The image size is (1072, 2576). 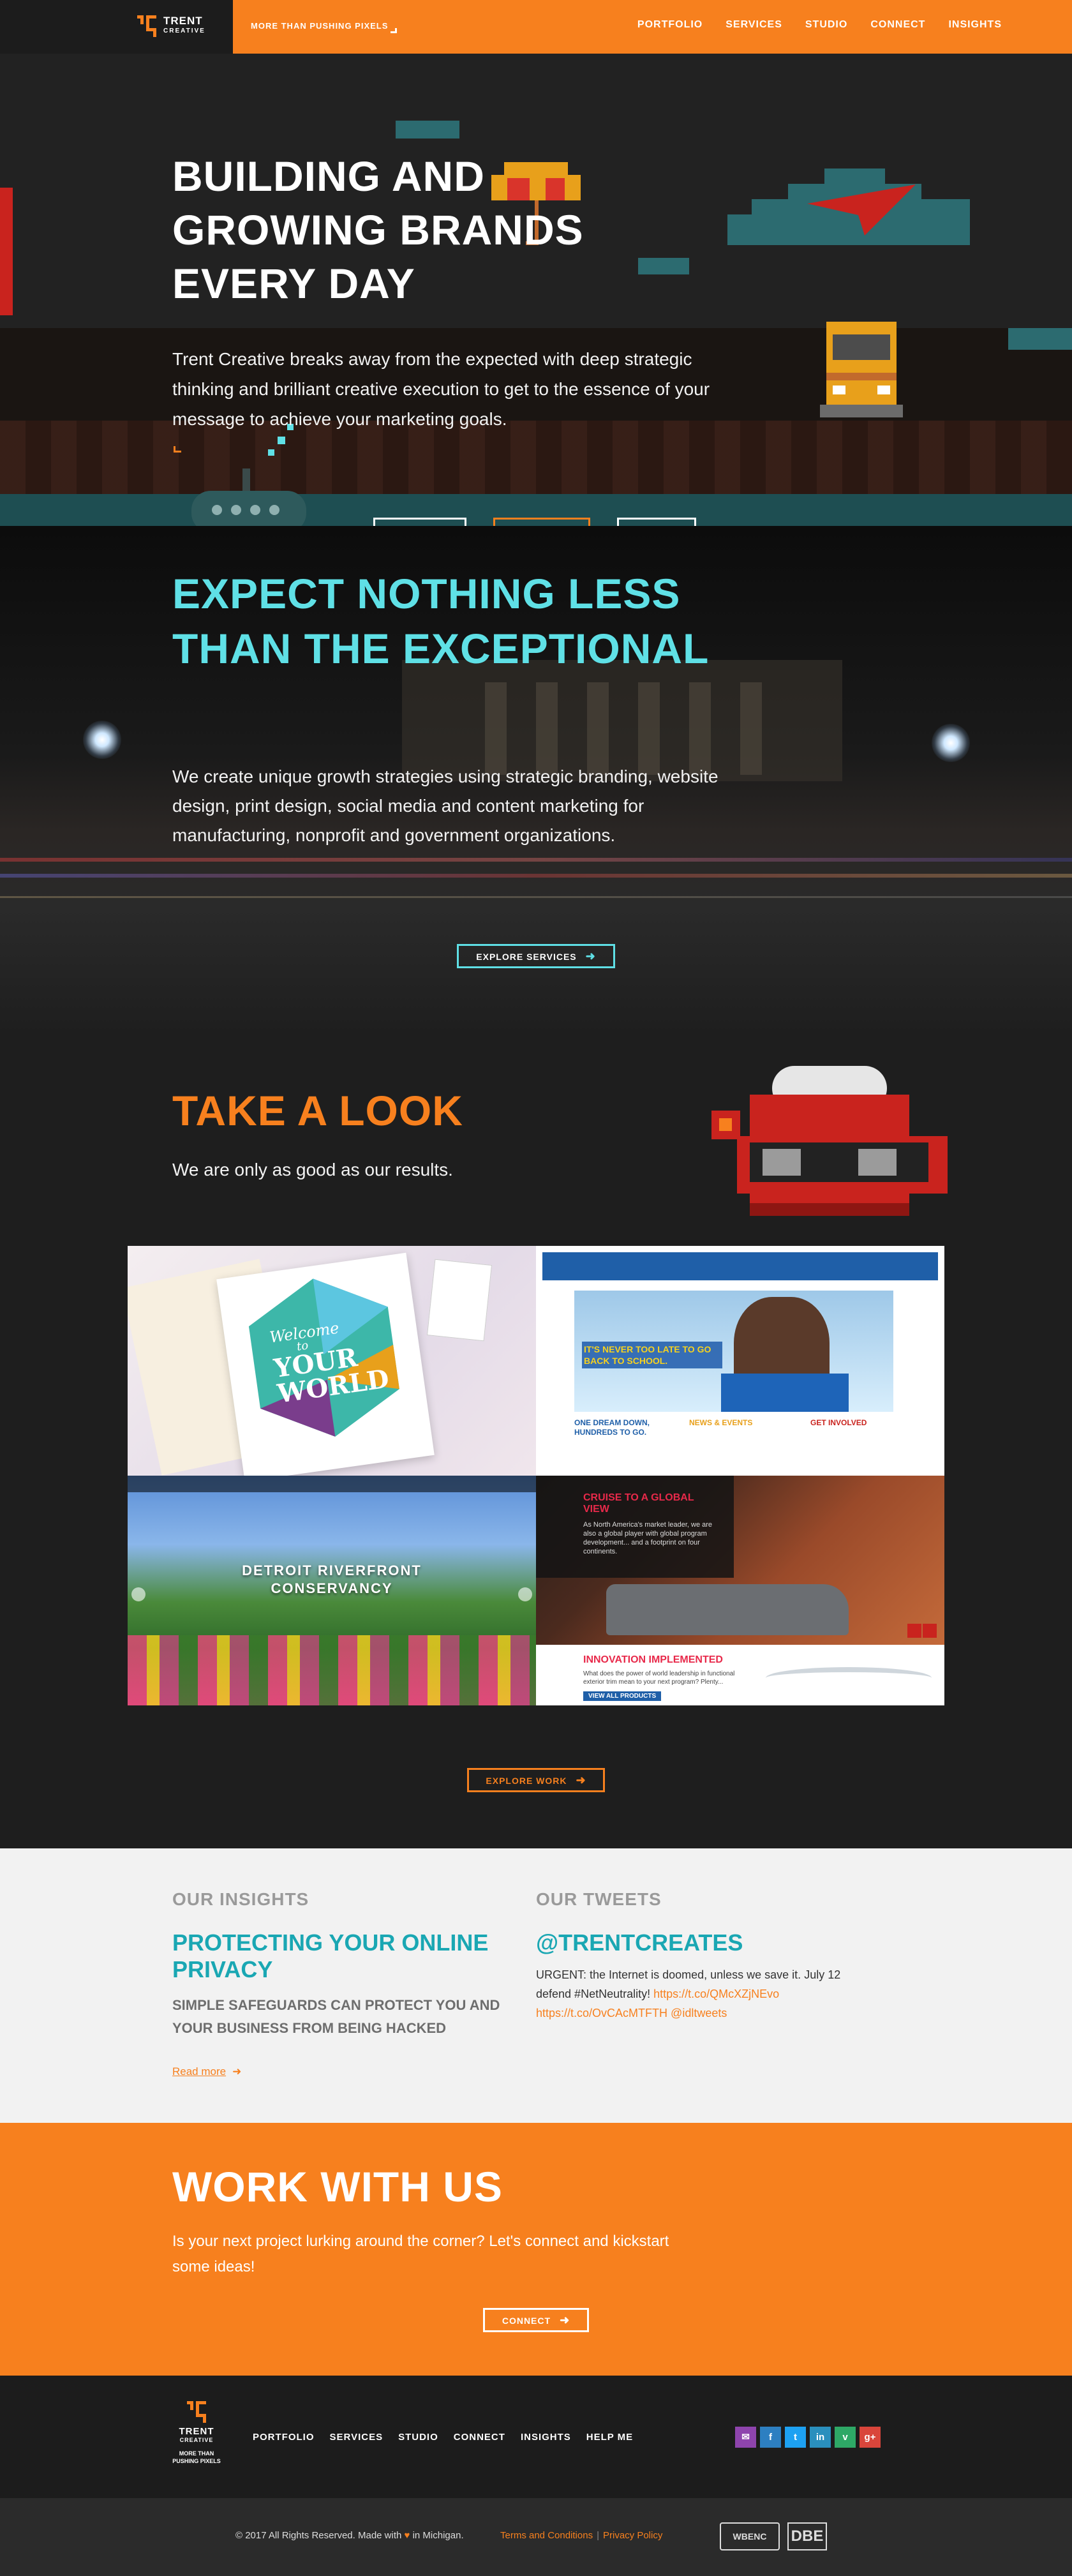 I want to click on linkedin-icon: in, so click(x=820, y=2437).